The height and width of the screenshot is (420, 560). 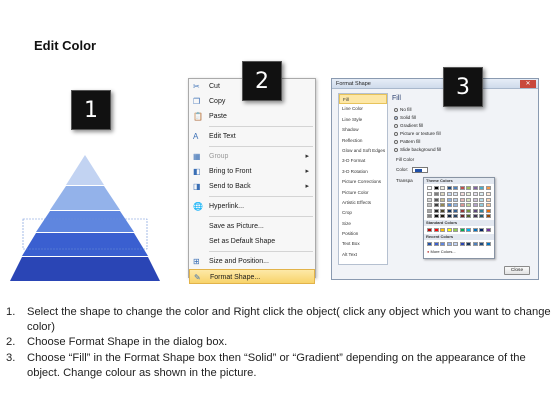 What do you see at coordinates (407, 141) in the screenshot?
I see `fill-option-pattern-fill: Pattern fill` at bounding box center [407, 141].